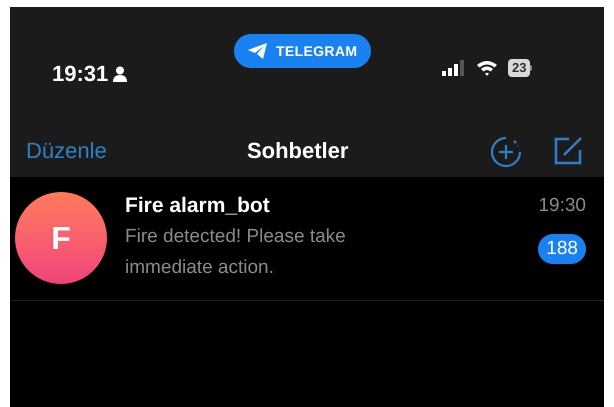 This screenshot has height=407, width=614. What do you see at coordinates (120, 74) in the screenshot?
I see `person-icon` at bounding box center [120, 74].